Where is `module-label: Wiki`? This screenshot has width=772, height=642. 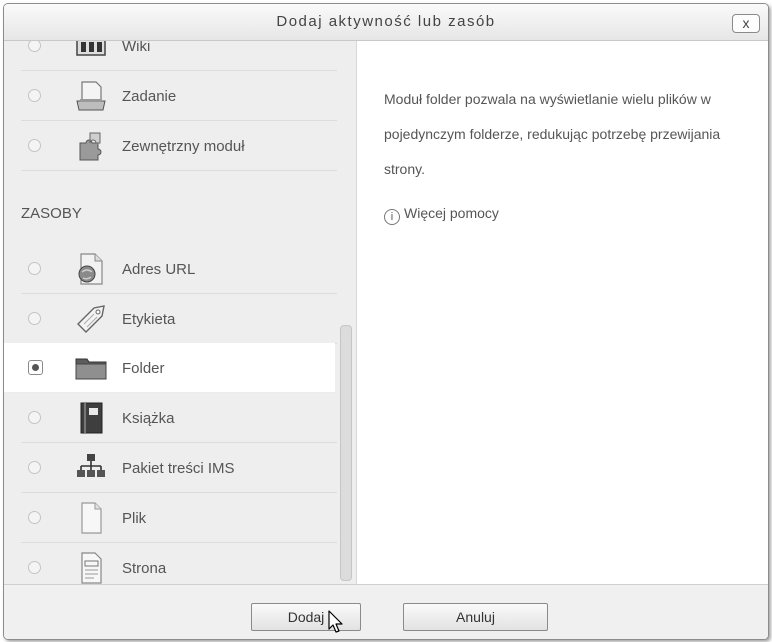
module-label: Wiki is located at coordinates (136, 48).